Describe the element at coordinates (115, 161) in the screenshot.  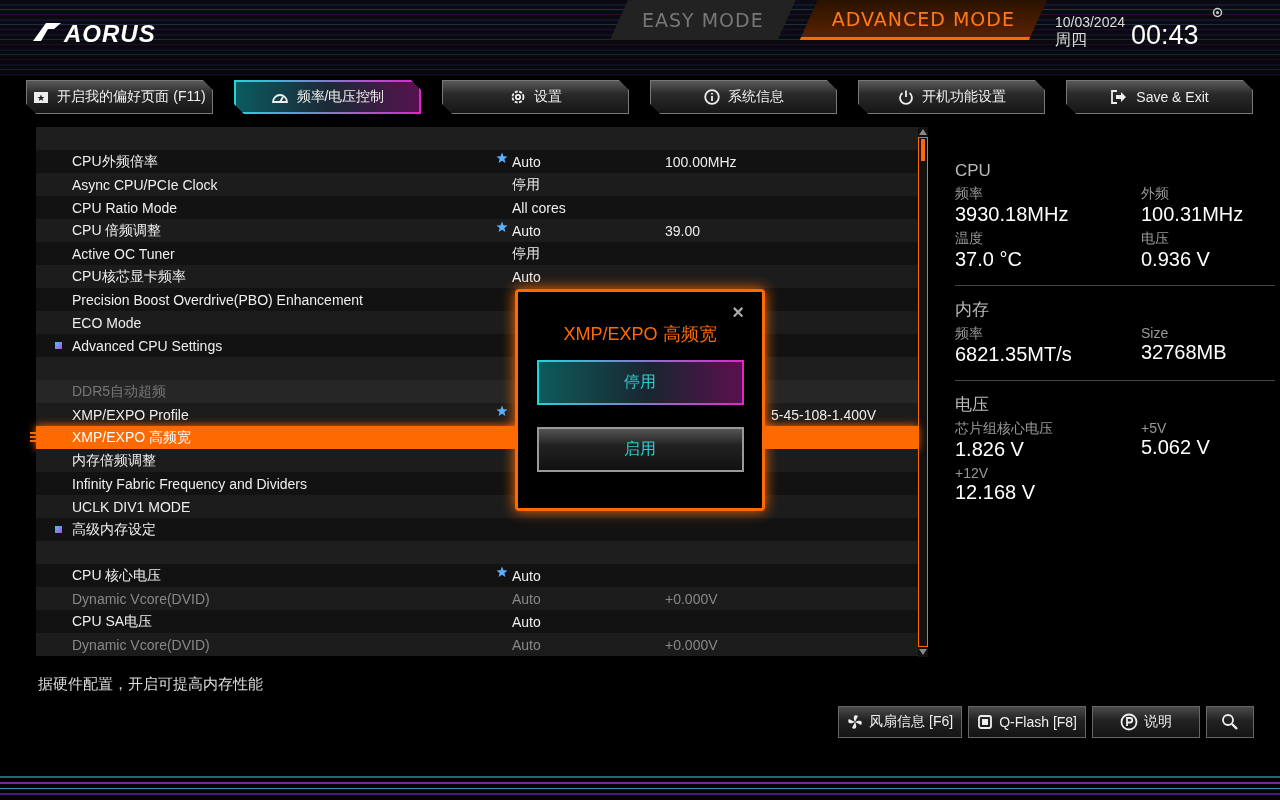
I see `setting-label: CPU外频倍率` at that location.